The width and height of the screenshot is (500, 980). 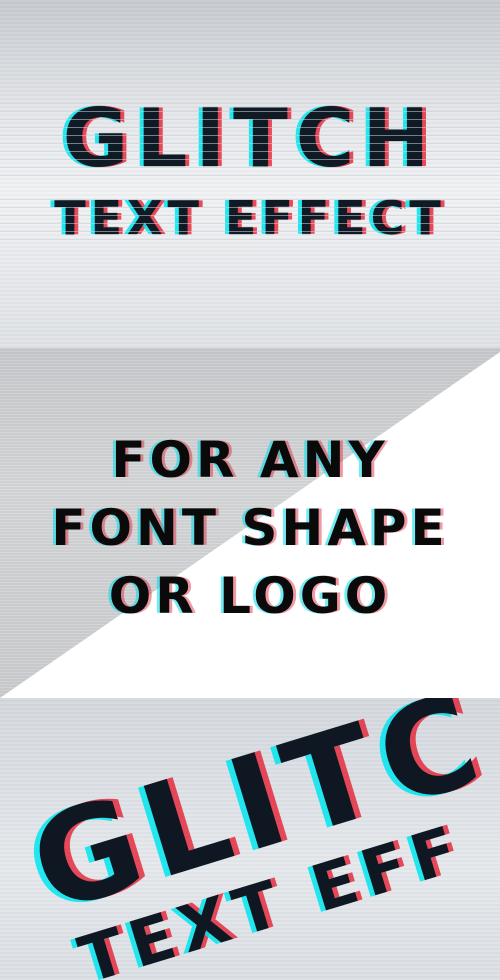 What do you see at coordinates (250, 460) in the screenshot?
I see `tagline-line-1: FOR ANY` at bounding box center [250, 460].